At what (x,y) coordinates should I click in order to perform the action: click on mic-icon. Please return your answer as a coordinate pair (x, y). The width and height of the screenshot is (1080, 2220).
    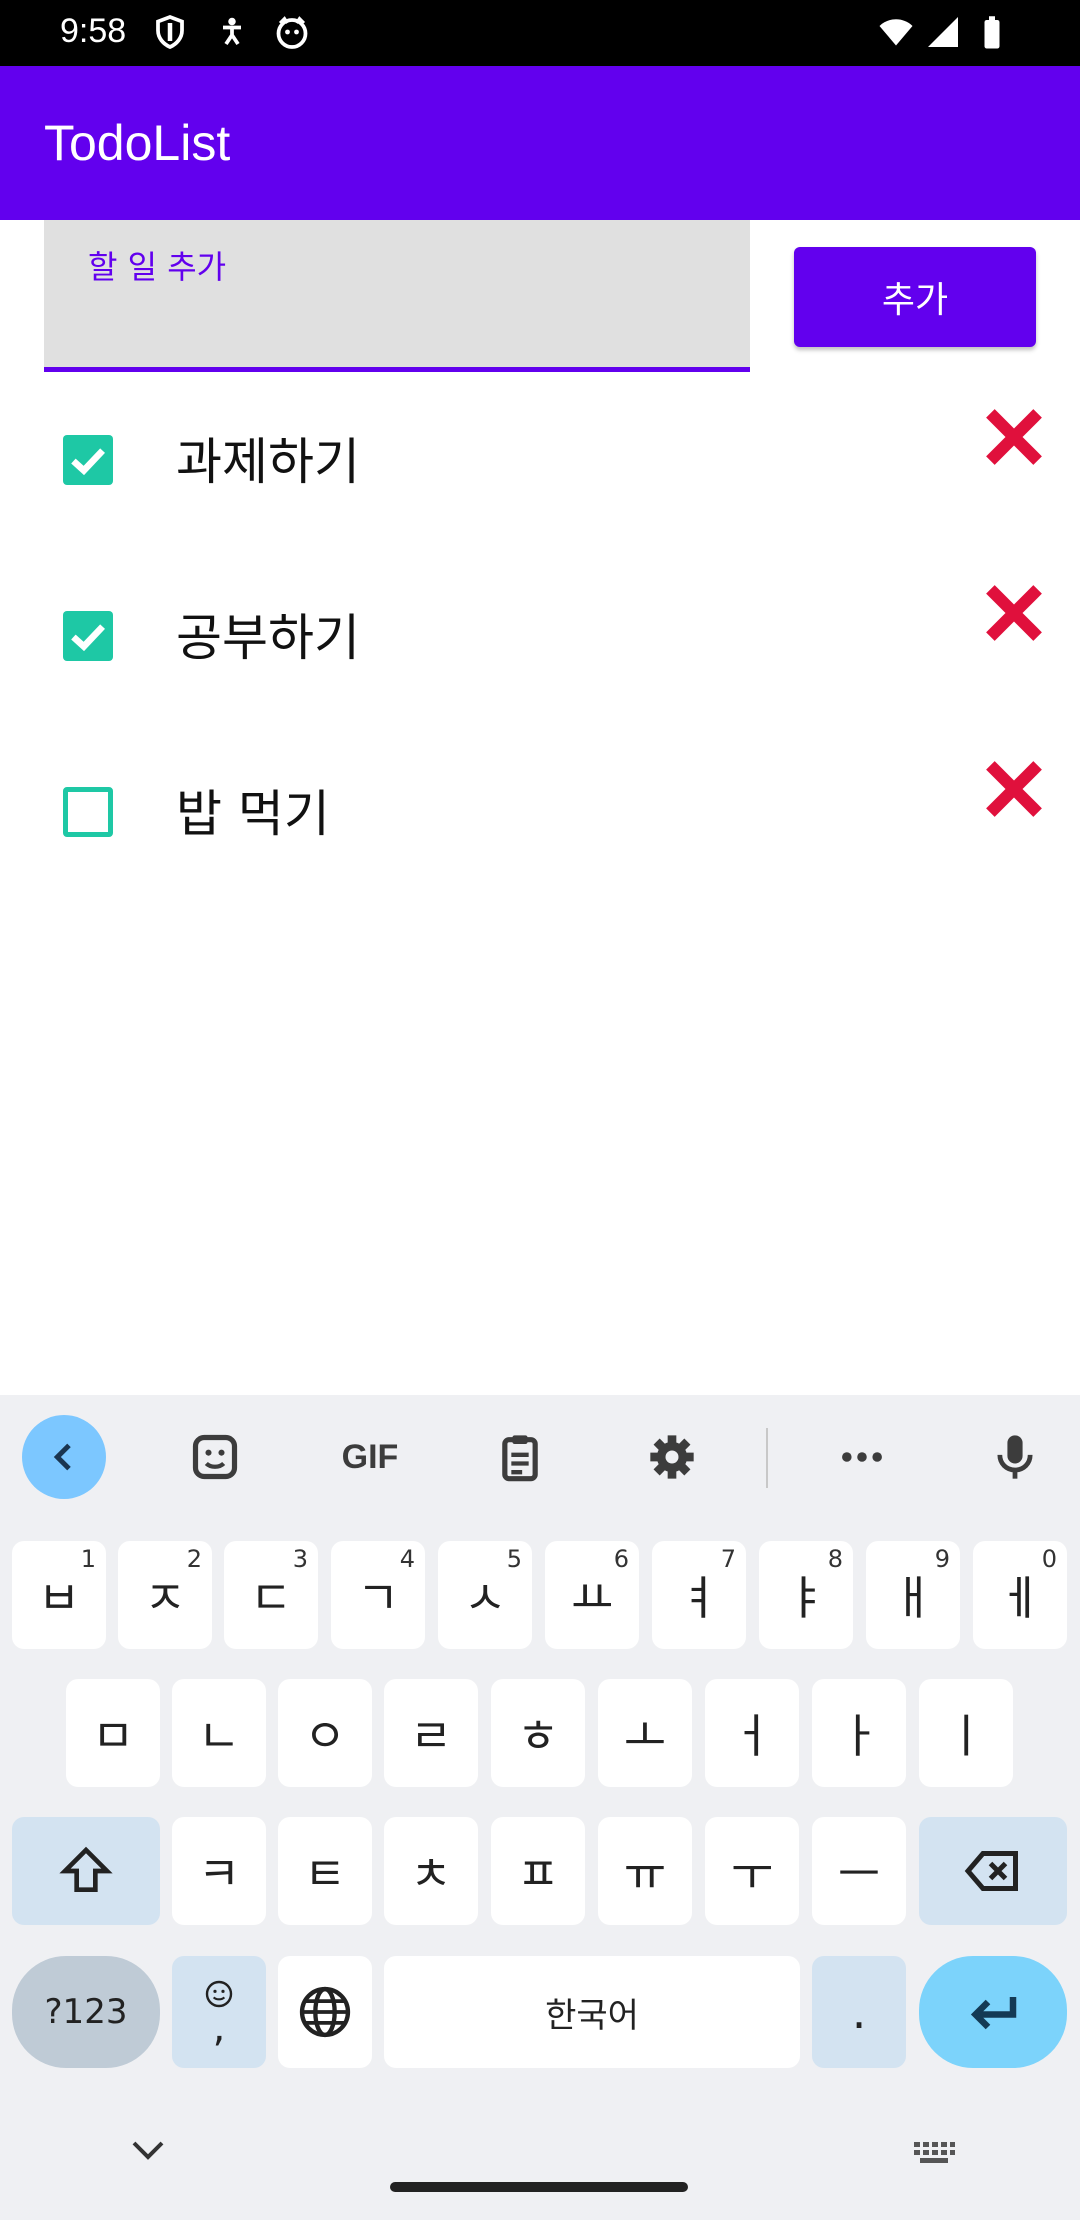
    Looking at the image, I should click on (1015, 1457).